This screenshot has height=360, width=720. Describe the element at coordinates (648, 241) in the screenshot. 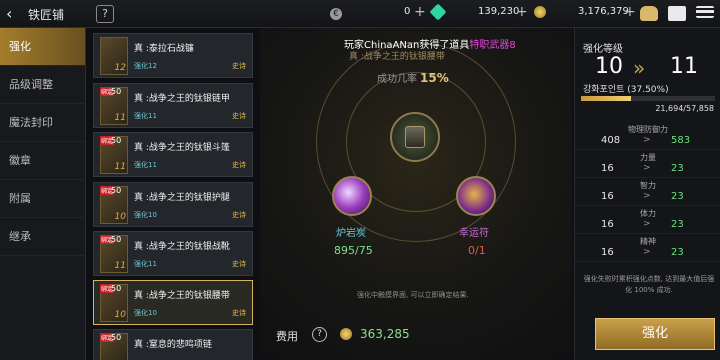

I see `stat-name: 精神` at that location.